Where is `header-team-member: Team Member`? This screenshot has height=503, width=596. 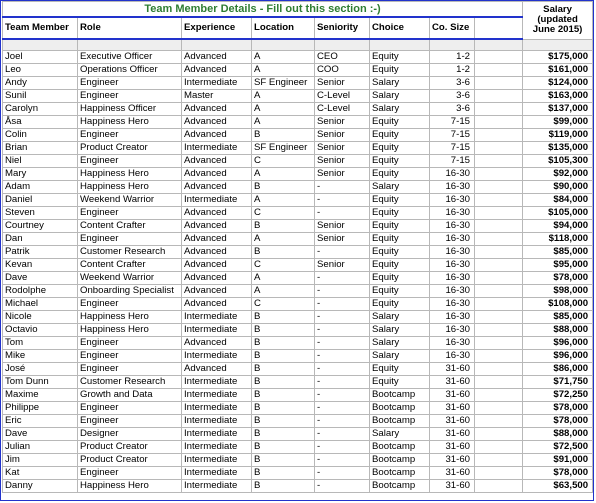 header-team-member: Team Member is located at coordinates (40, 28).